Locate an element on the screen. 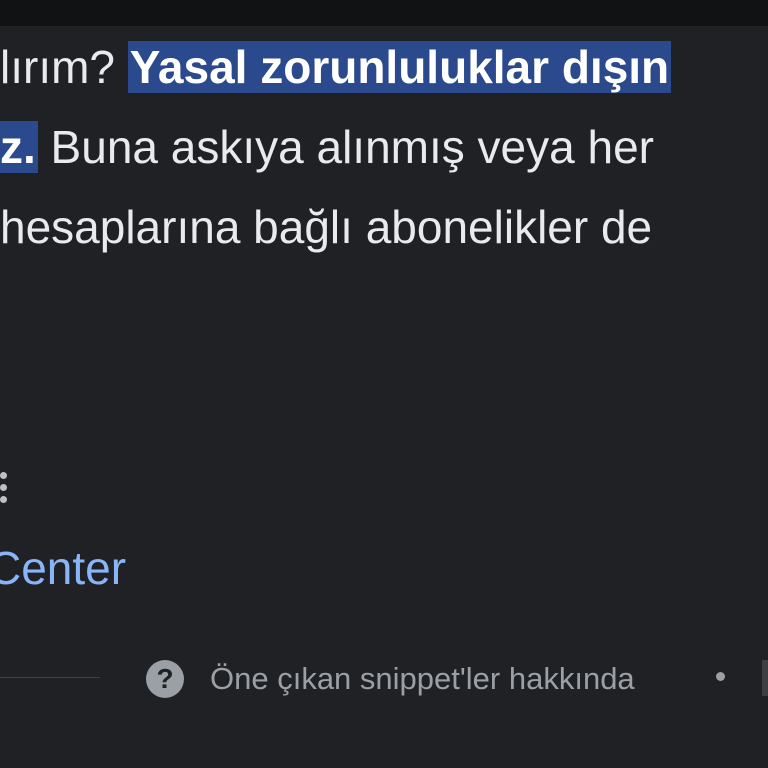 The width and height of the screenshot is (768, 768). more-vert-icon is located at coordinates (5, 490).